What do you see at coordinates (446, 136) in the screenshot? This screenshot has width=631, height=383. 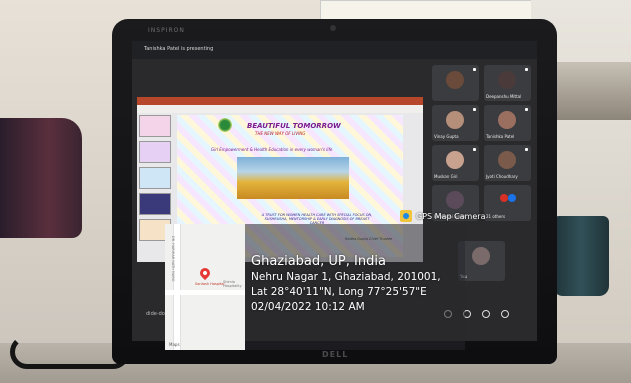 I see `participant-name: Vinay Gupta` at bounding box center [446, 136].